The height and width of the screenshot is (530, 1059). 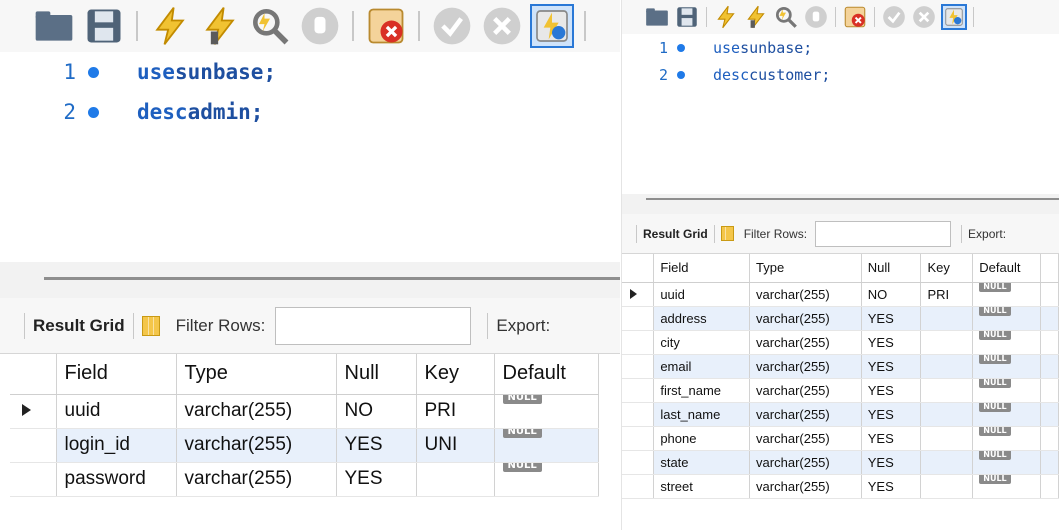 I want to click on explain-icon, so click(x=786, y=17).